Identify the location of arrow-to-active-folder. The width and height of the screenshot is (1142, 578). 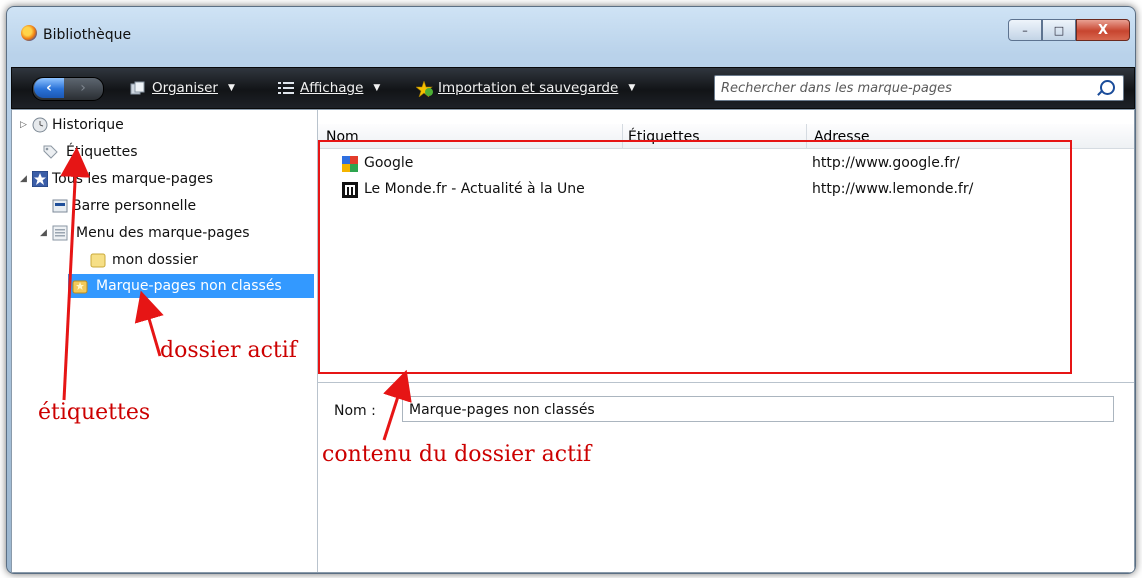
(149, 323).